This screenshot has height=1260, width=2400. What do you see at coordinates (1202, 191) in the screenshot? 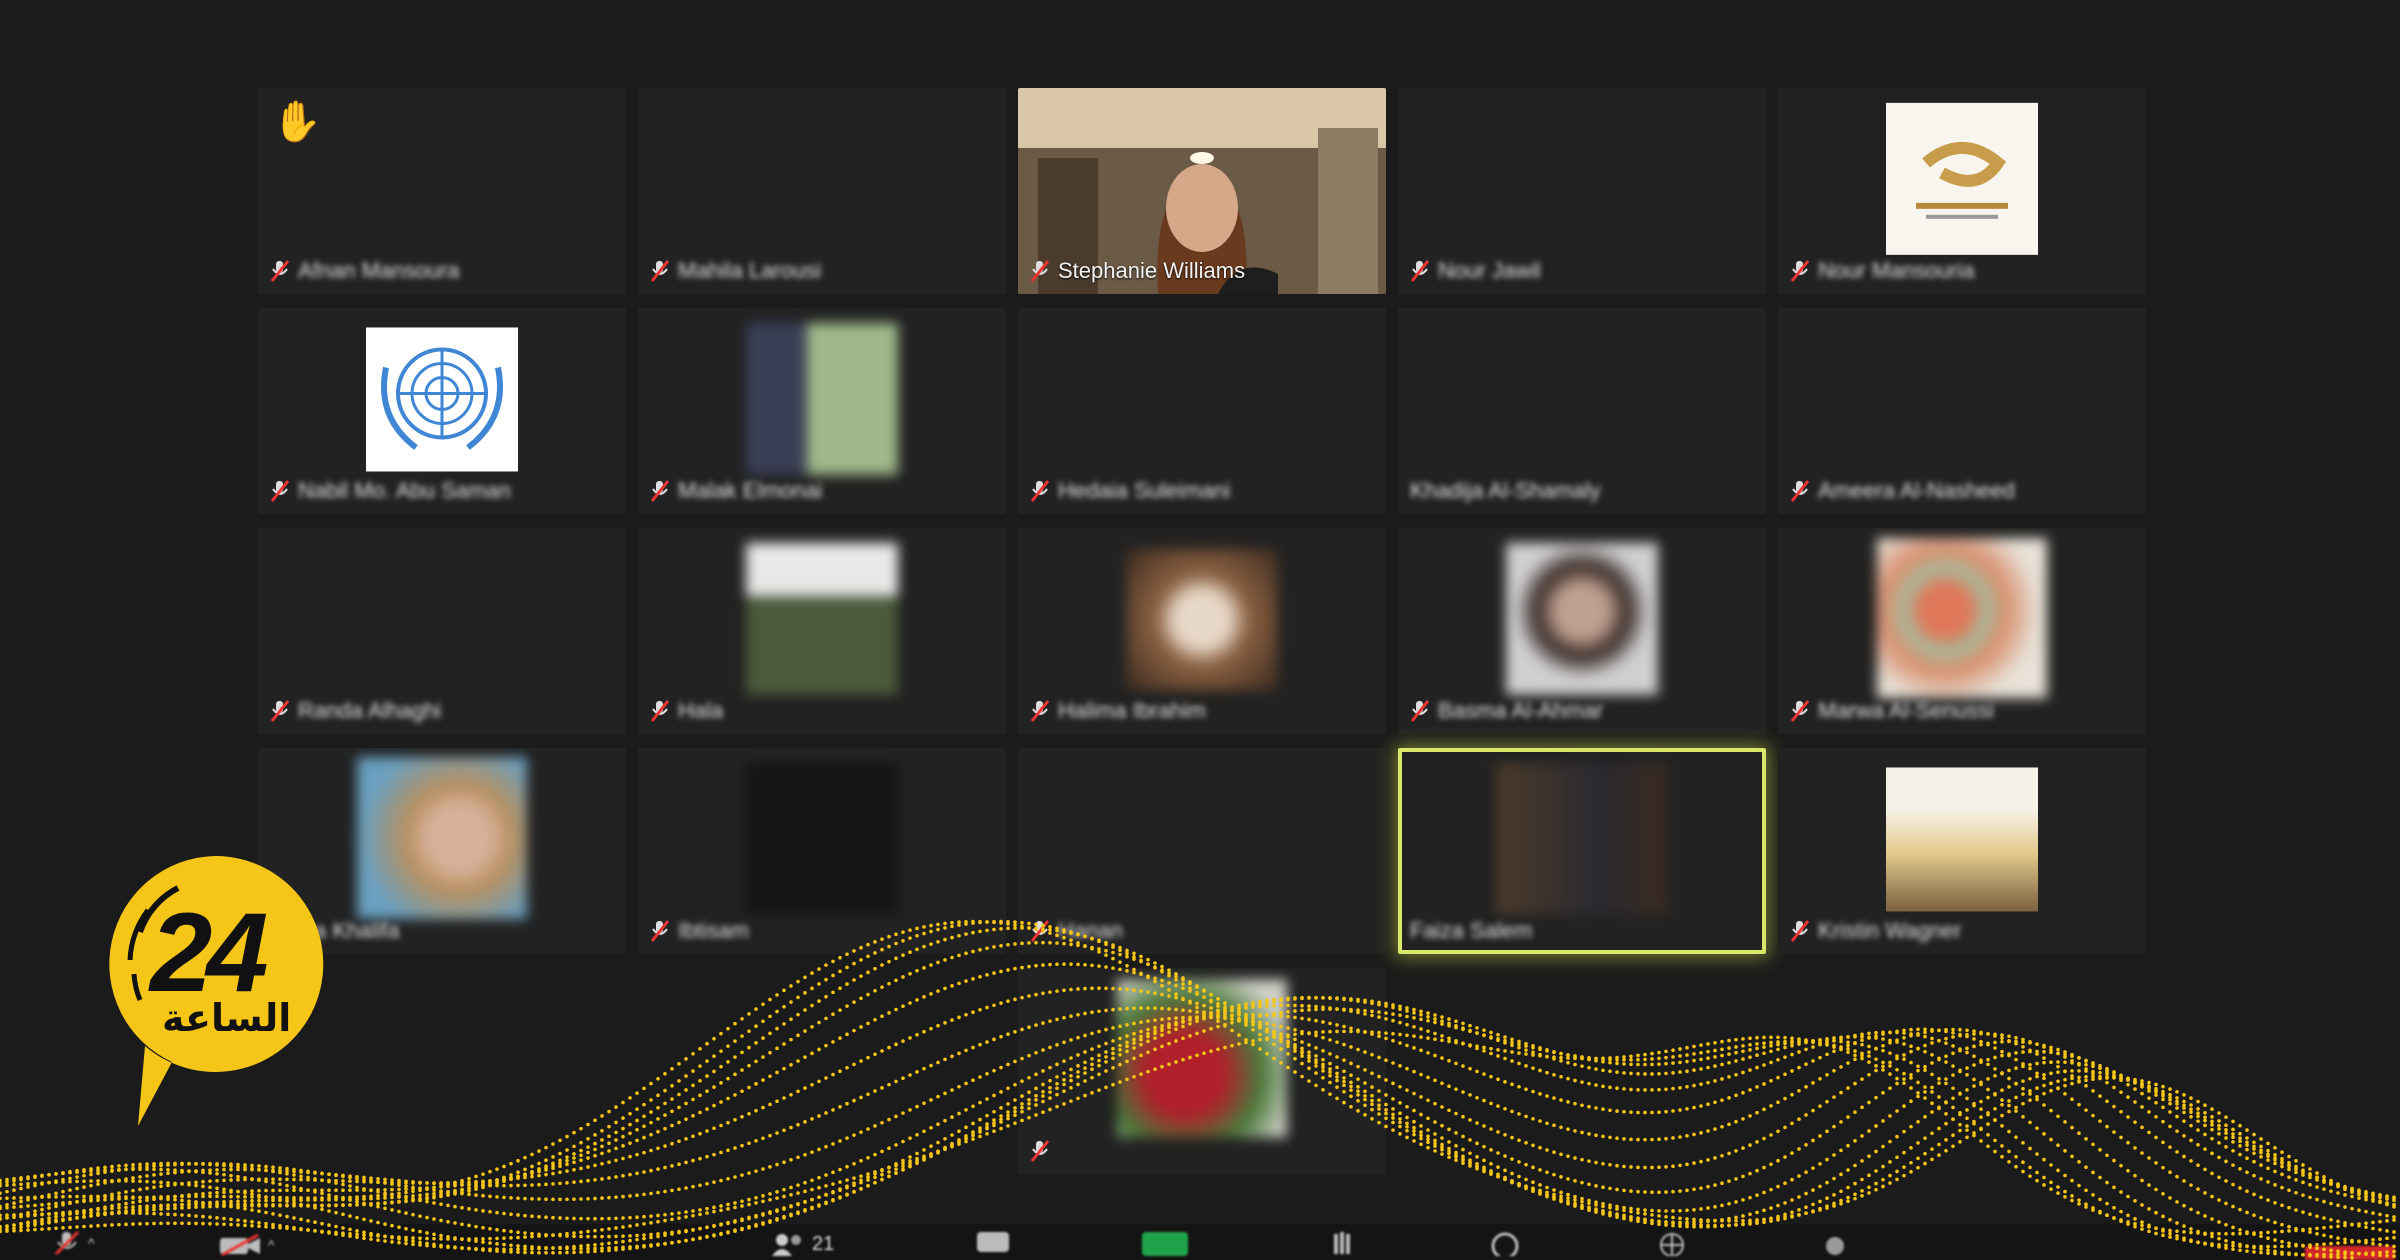
I see `participant-tile: Stephanie Williams` at bounding box center [1202, 191].